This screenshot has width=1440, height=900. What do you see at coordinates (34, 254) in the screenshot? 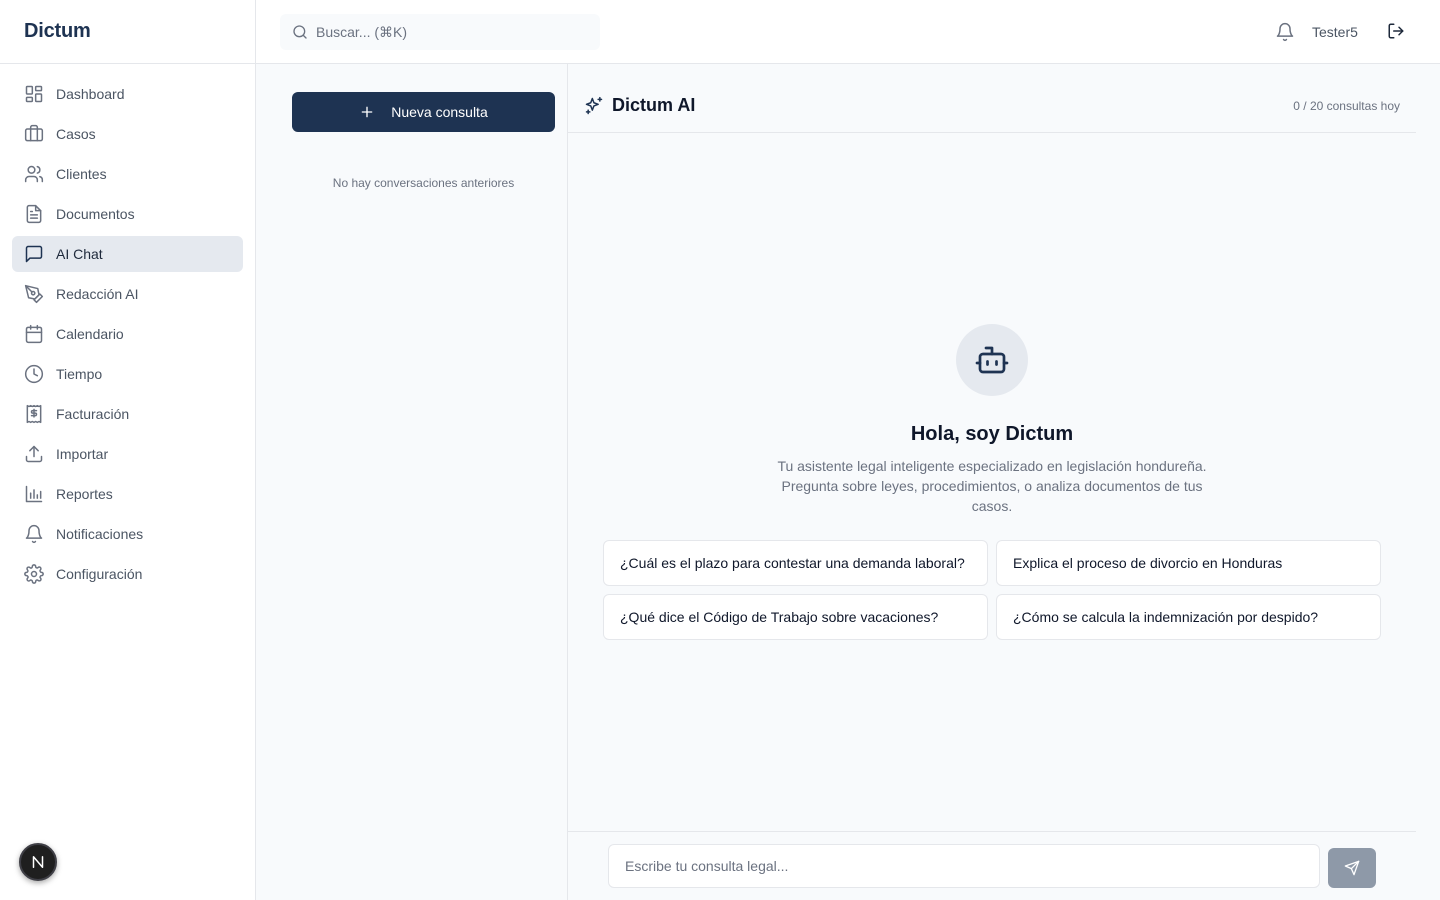
I see `message-square-icon` at bounding box center [34, 254].